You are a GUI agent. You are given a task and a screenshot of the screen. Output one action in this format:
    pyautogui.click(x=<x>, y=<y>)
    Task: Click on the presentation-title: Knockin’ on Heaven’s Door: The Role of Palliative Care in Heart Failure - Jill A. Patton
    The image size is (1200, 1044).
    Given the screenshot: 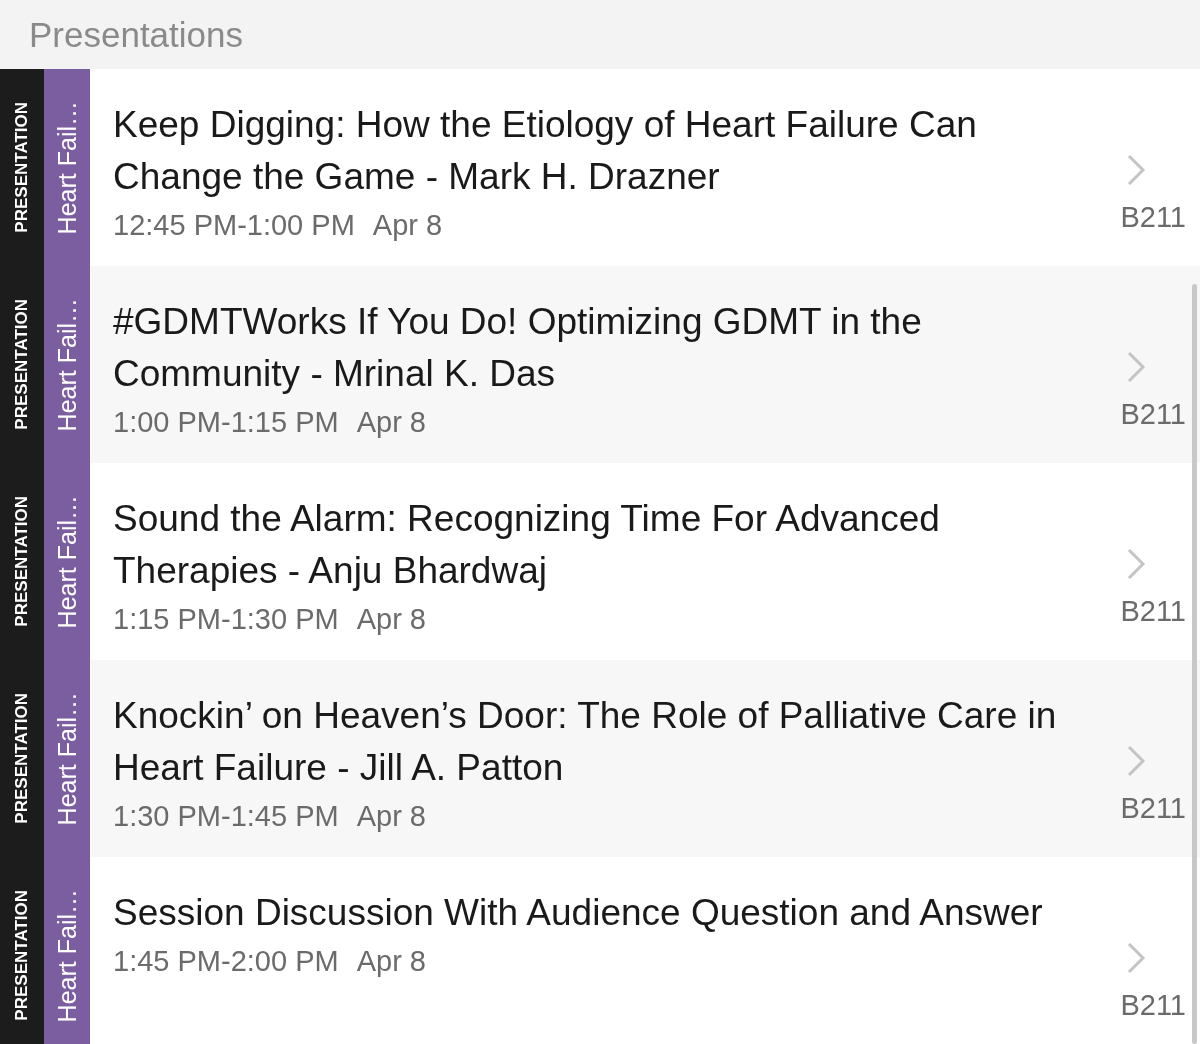 What is the action you would take?
    pyautogui.click(x=585, y=742)
    